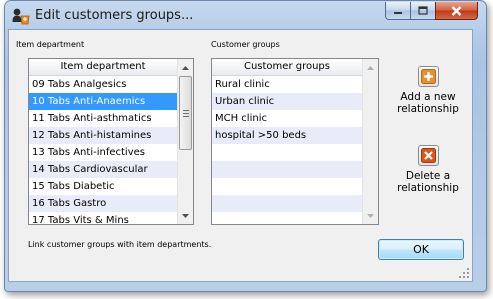  Describe the element at coordinates (103, 218) in the screenshot. I see `list-item: 17 Tabs Vits & Mins` at that location.